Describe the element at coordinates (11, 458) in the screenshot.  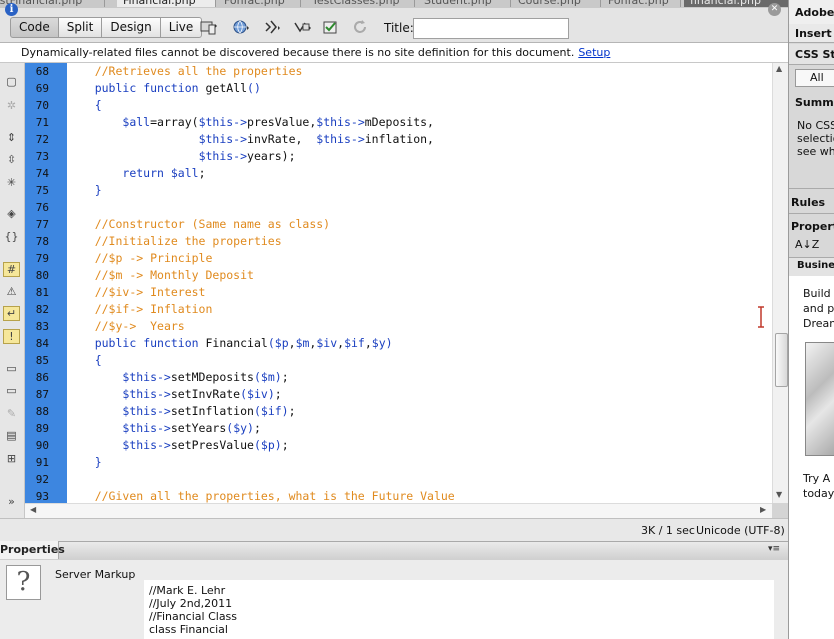
I see `move-css-icon: ⊞` at that location.